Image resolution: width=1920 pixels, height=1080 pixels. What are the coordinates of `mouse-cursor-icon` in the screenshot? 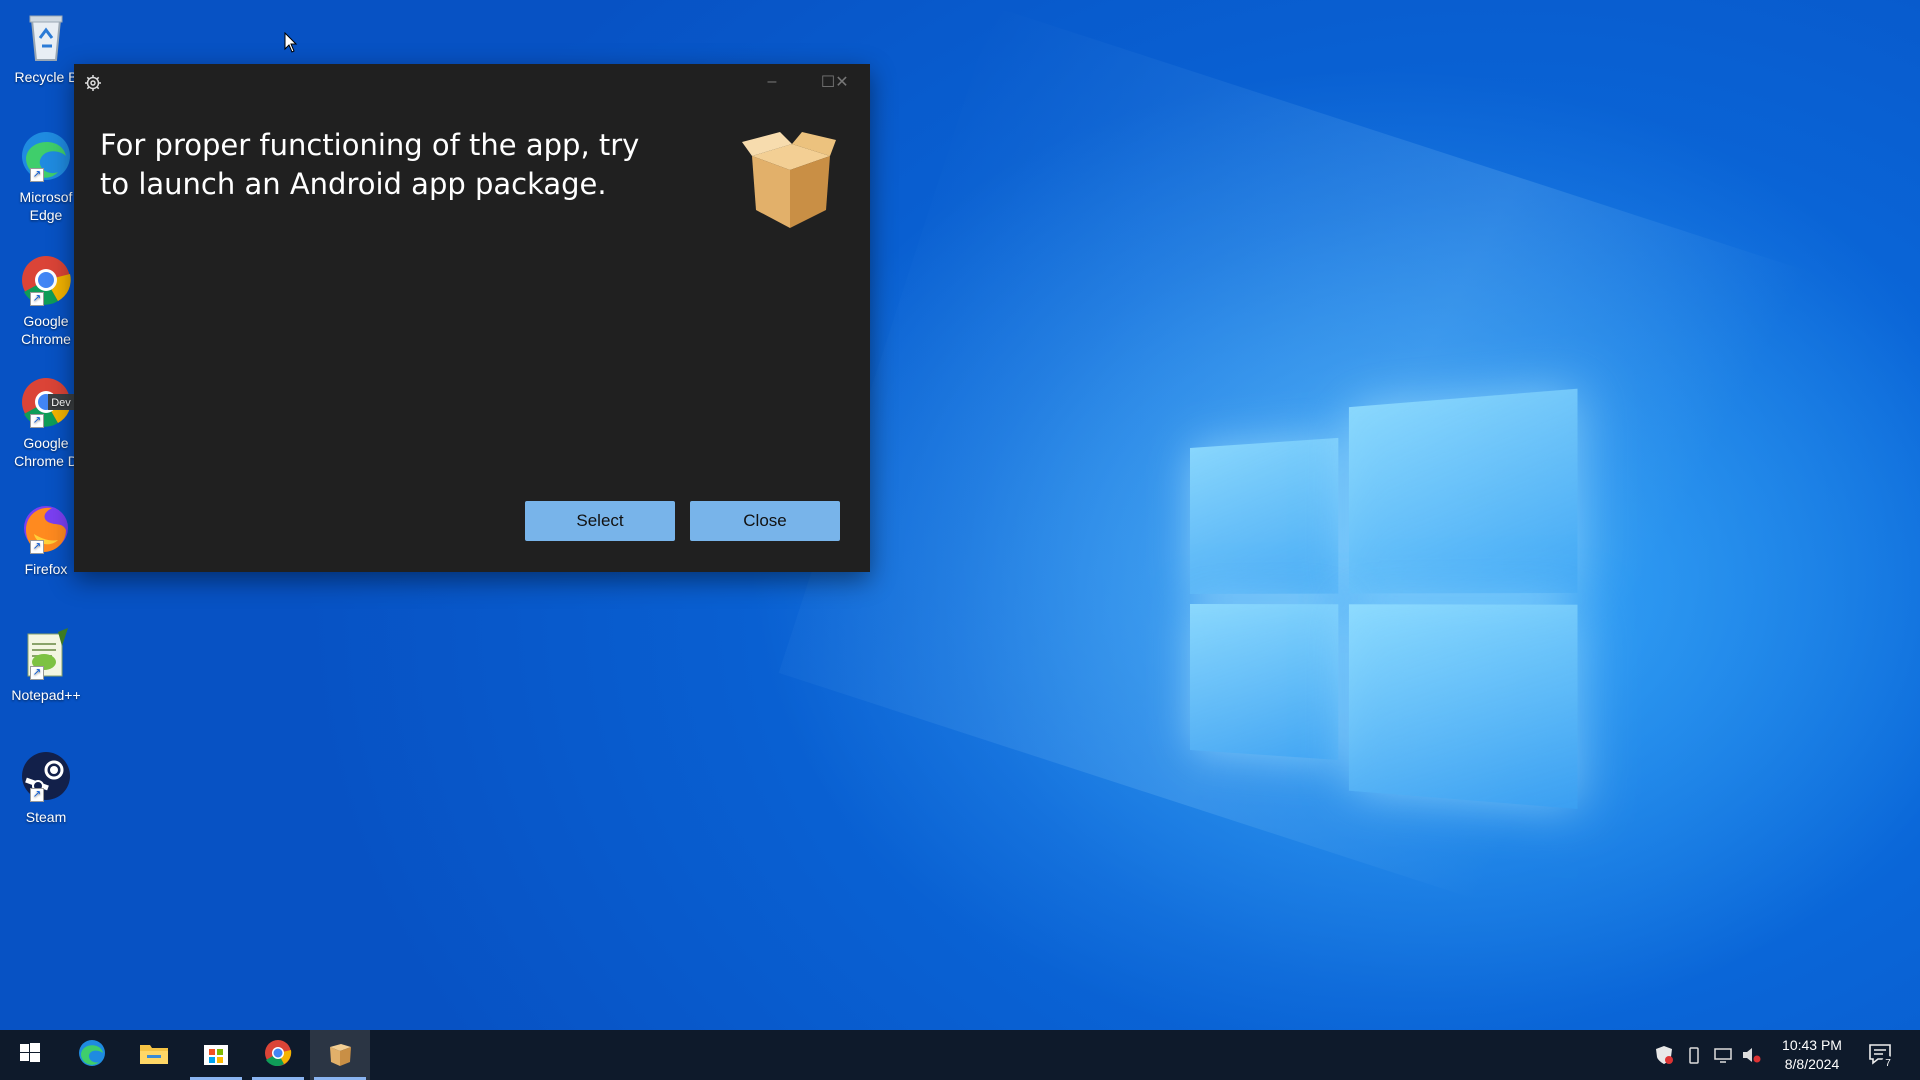 It's located at (291, 42).